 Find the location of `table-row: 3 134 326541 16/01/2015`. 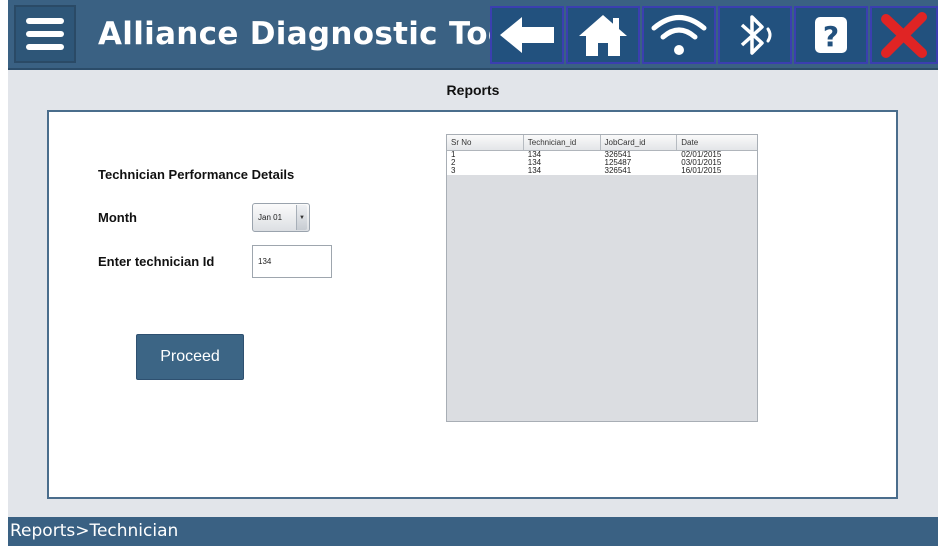

table-row: 3 134 326541 16/01/2015 is located at coordinates (602, 171).